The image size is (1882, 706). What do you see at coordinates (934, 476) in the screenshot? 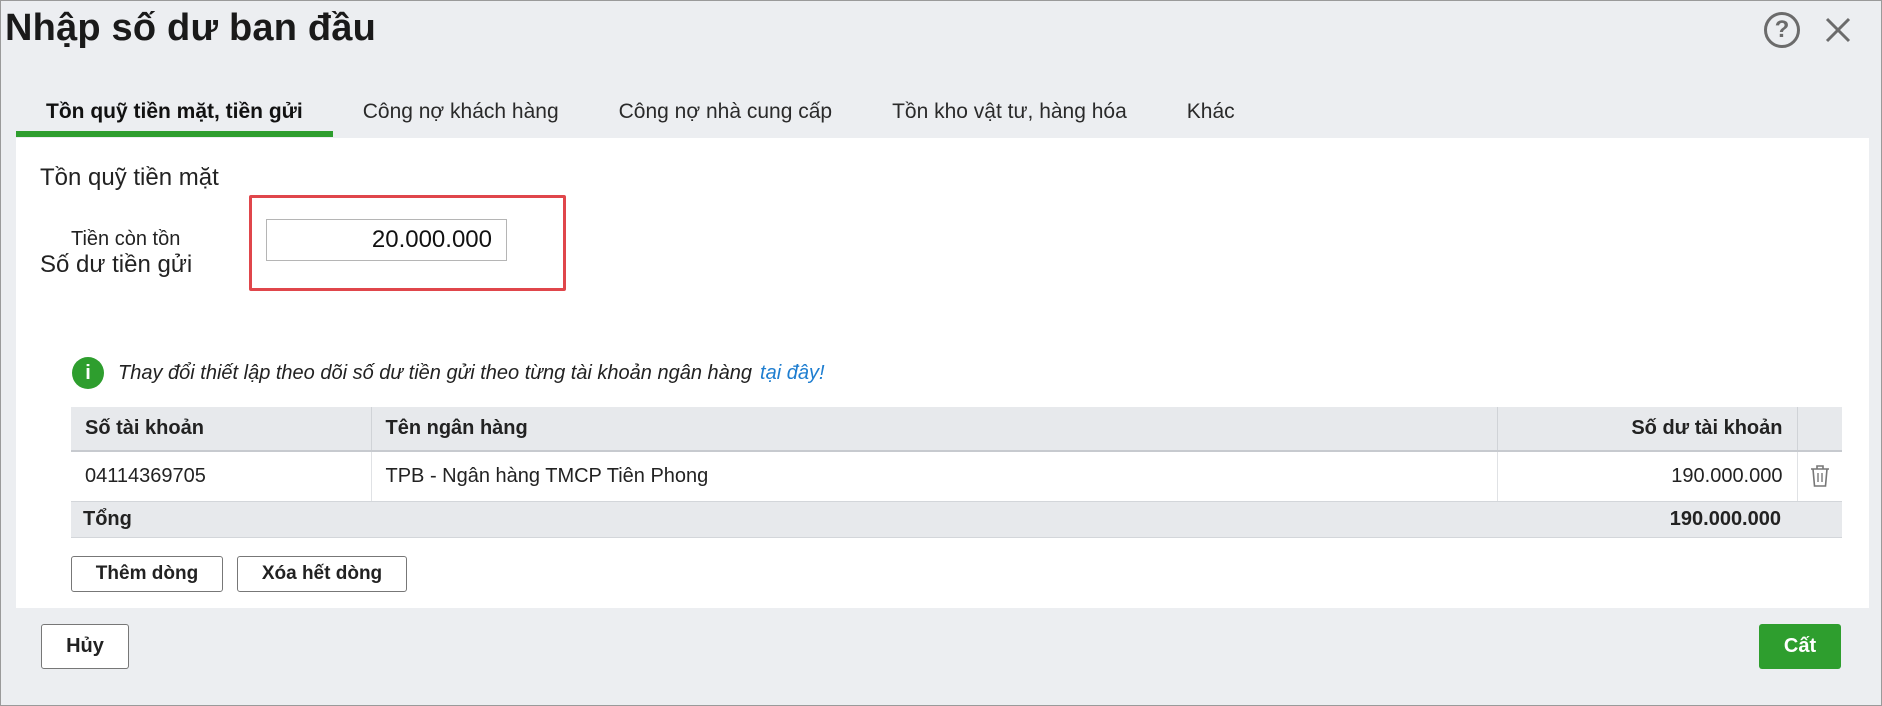
I see `cell-bank-name: TPB - Ngân hàng TMCP Tiên Phong` at bounding box center [934, 476].